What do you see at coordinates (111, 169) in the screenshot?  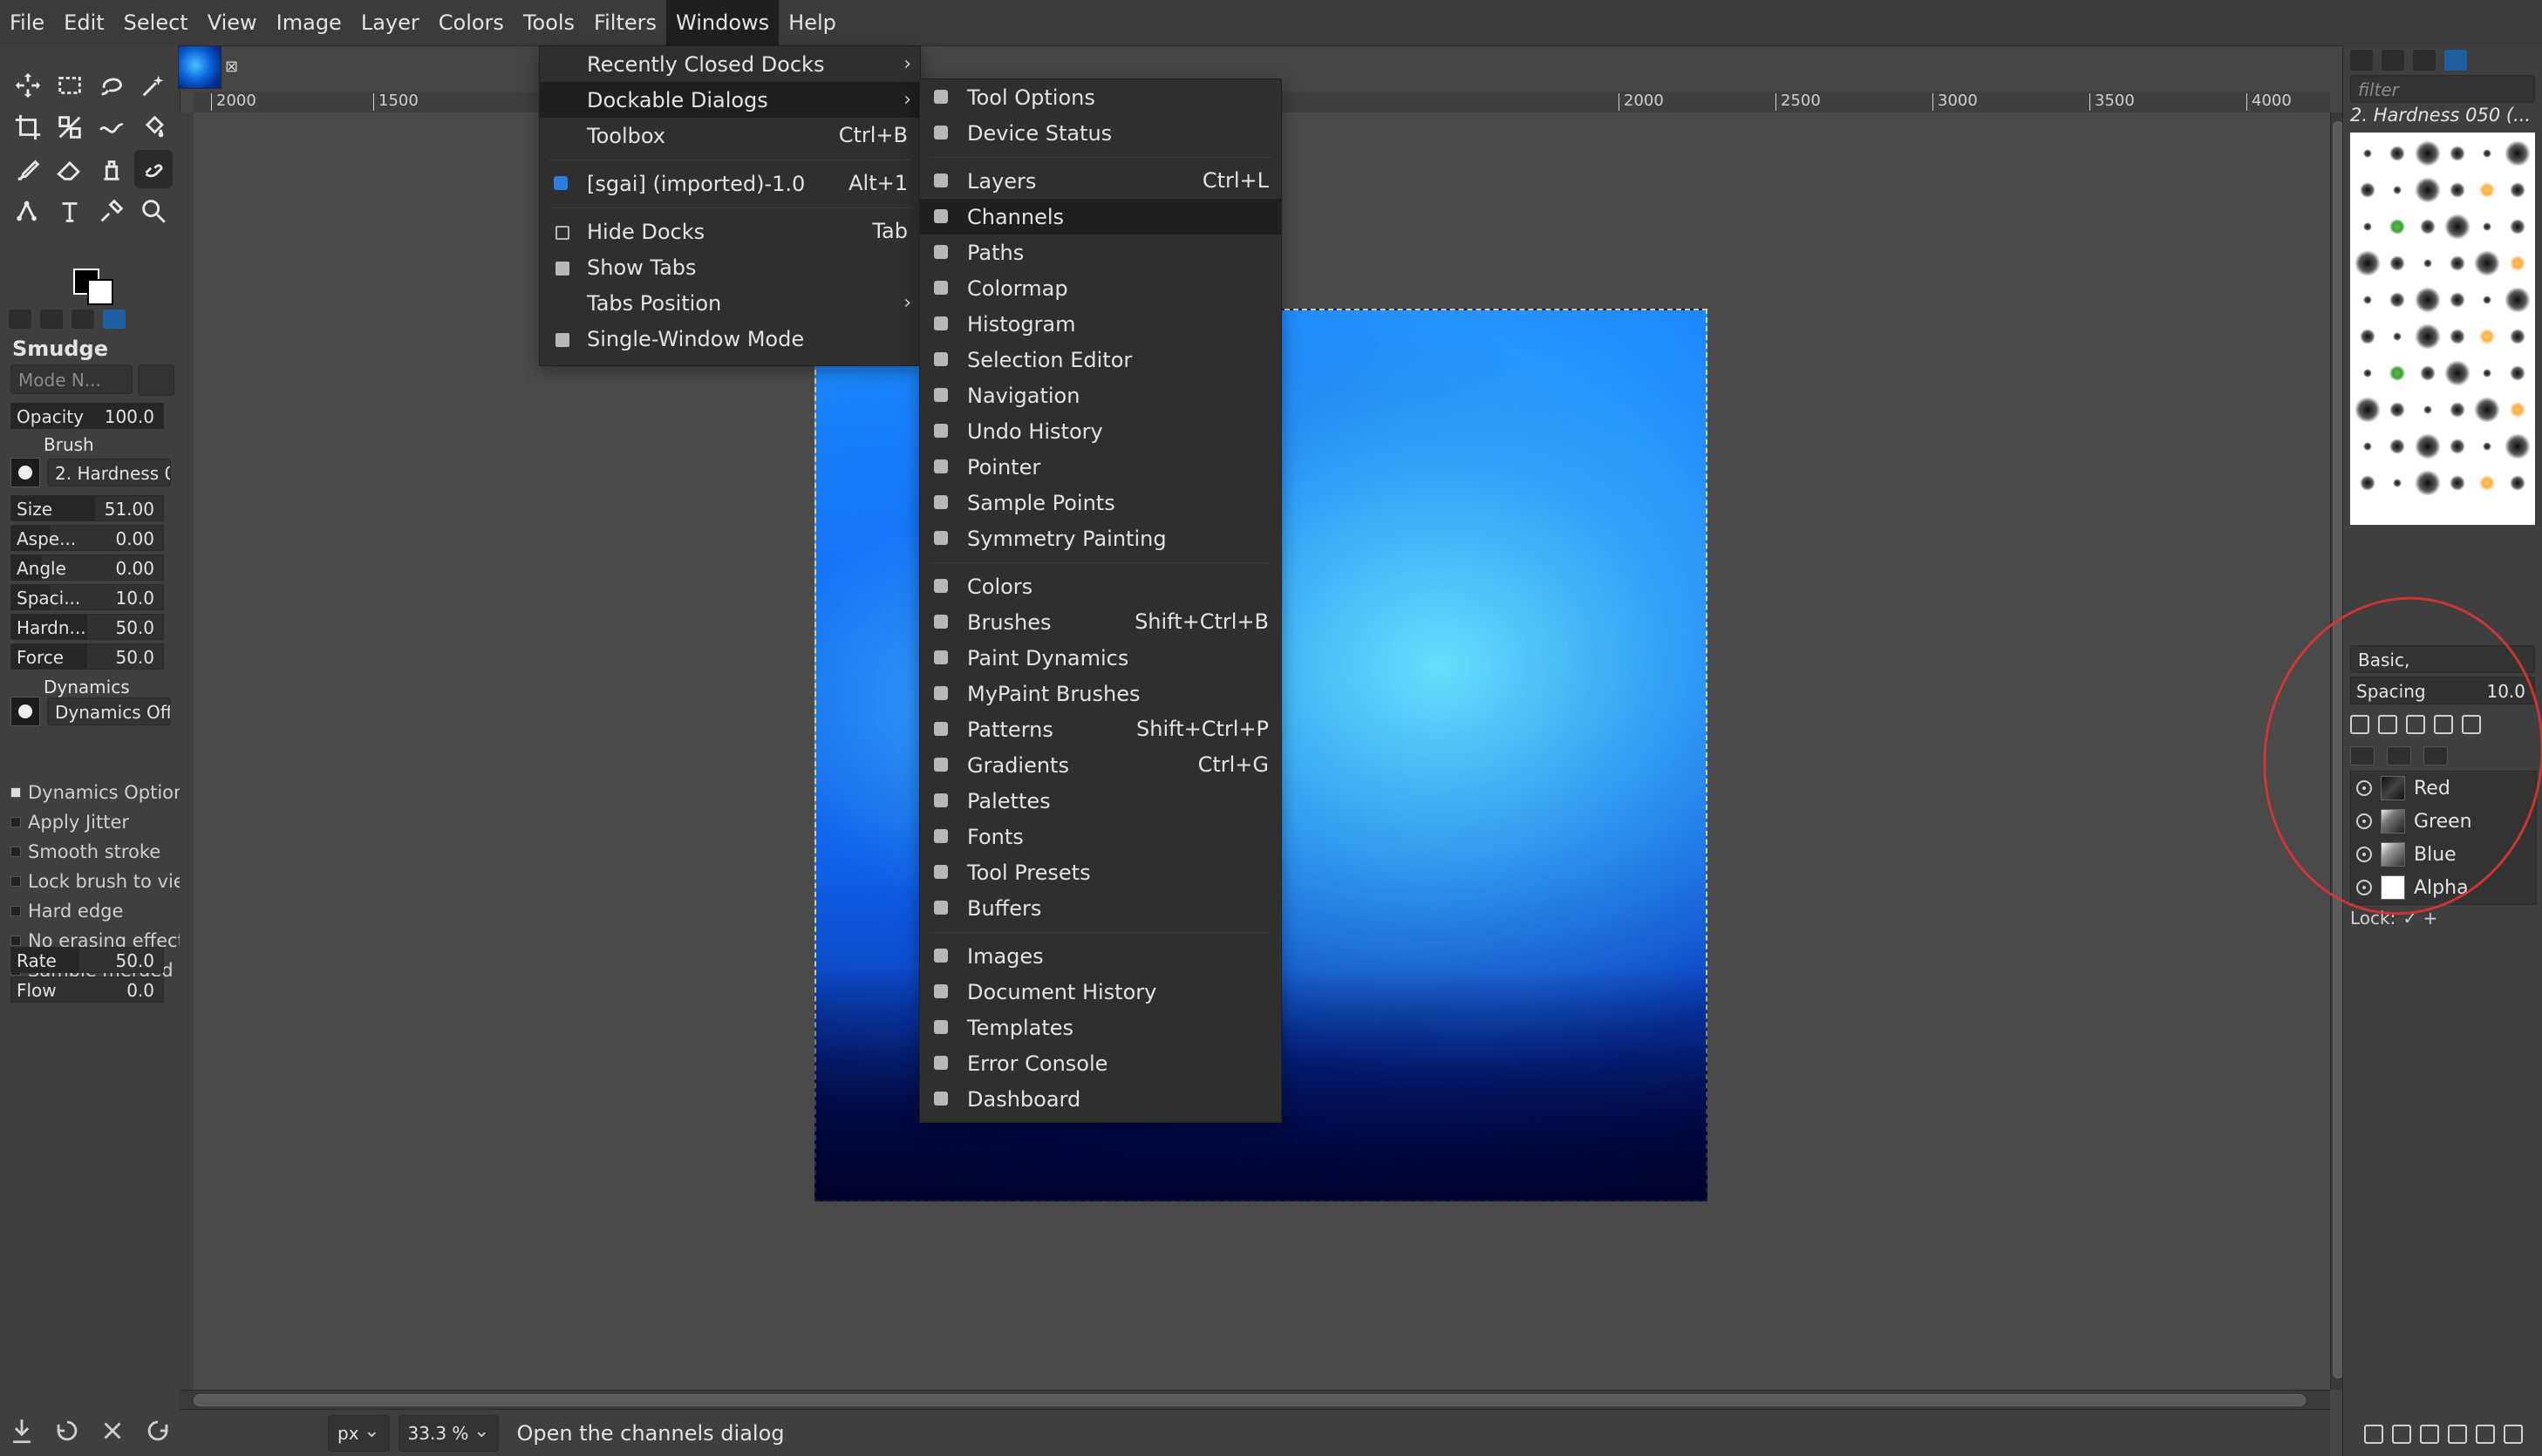 I see `clone-tool-button` at bounding box center [111, 169].